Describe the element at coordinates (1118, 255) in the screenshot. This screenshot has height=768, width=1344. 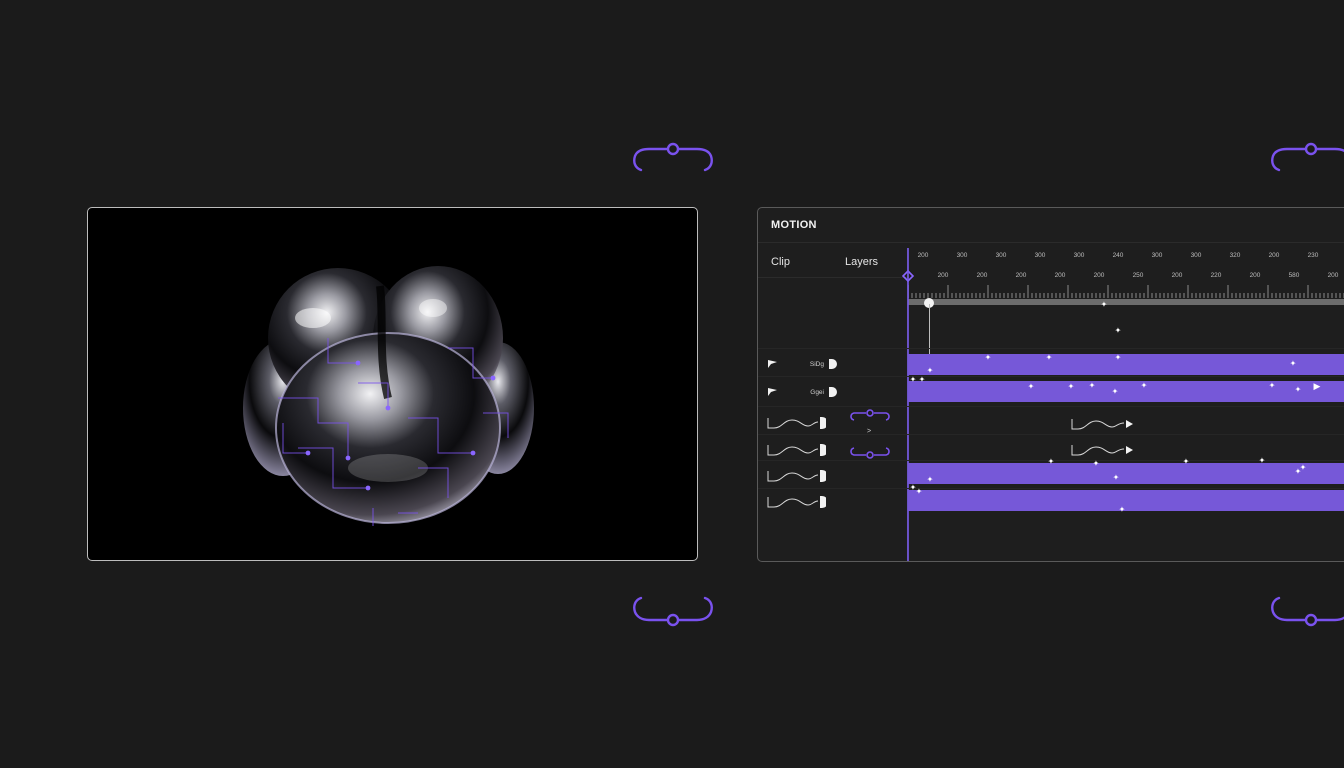
I see `ruler-label-top: 240` at that location.